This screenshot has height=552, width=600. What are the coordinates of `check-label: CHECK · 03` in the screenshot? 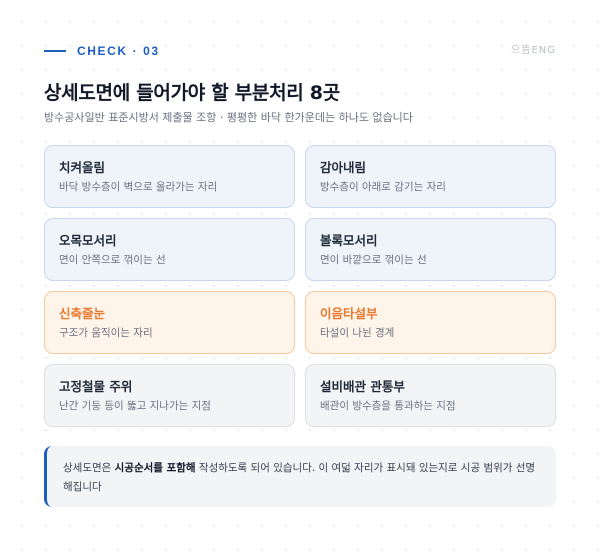 It's located at (118, 51).